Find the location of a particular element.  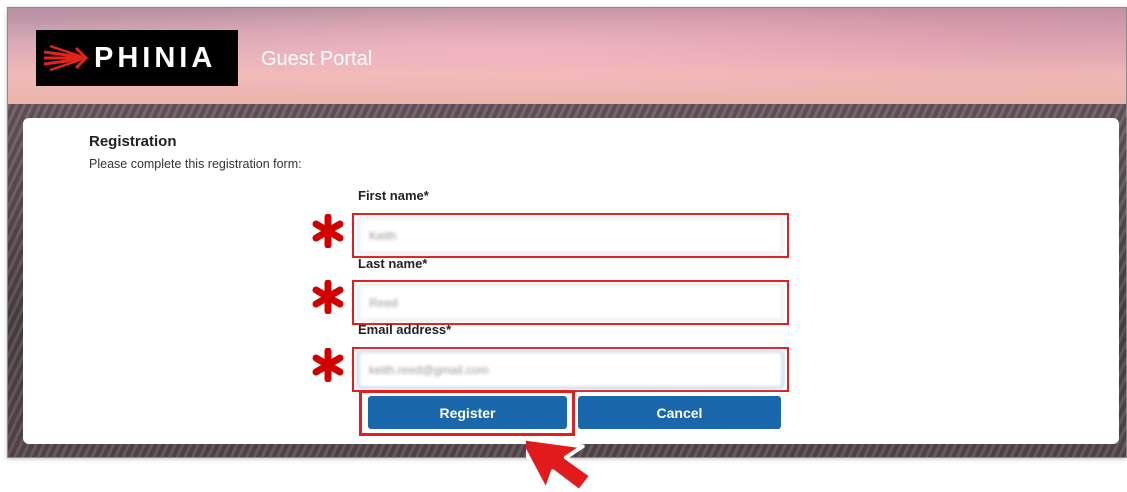

email-input is located at coordinates (570, 369).